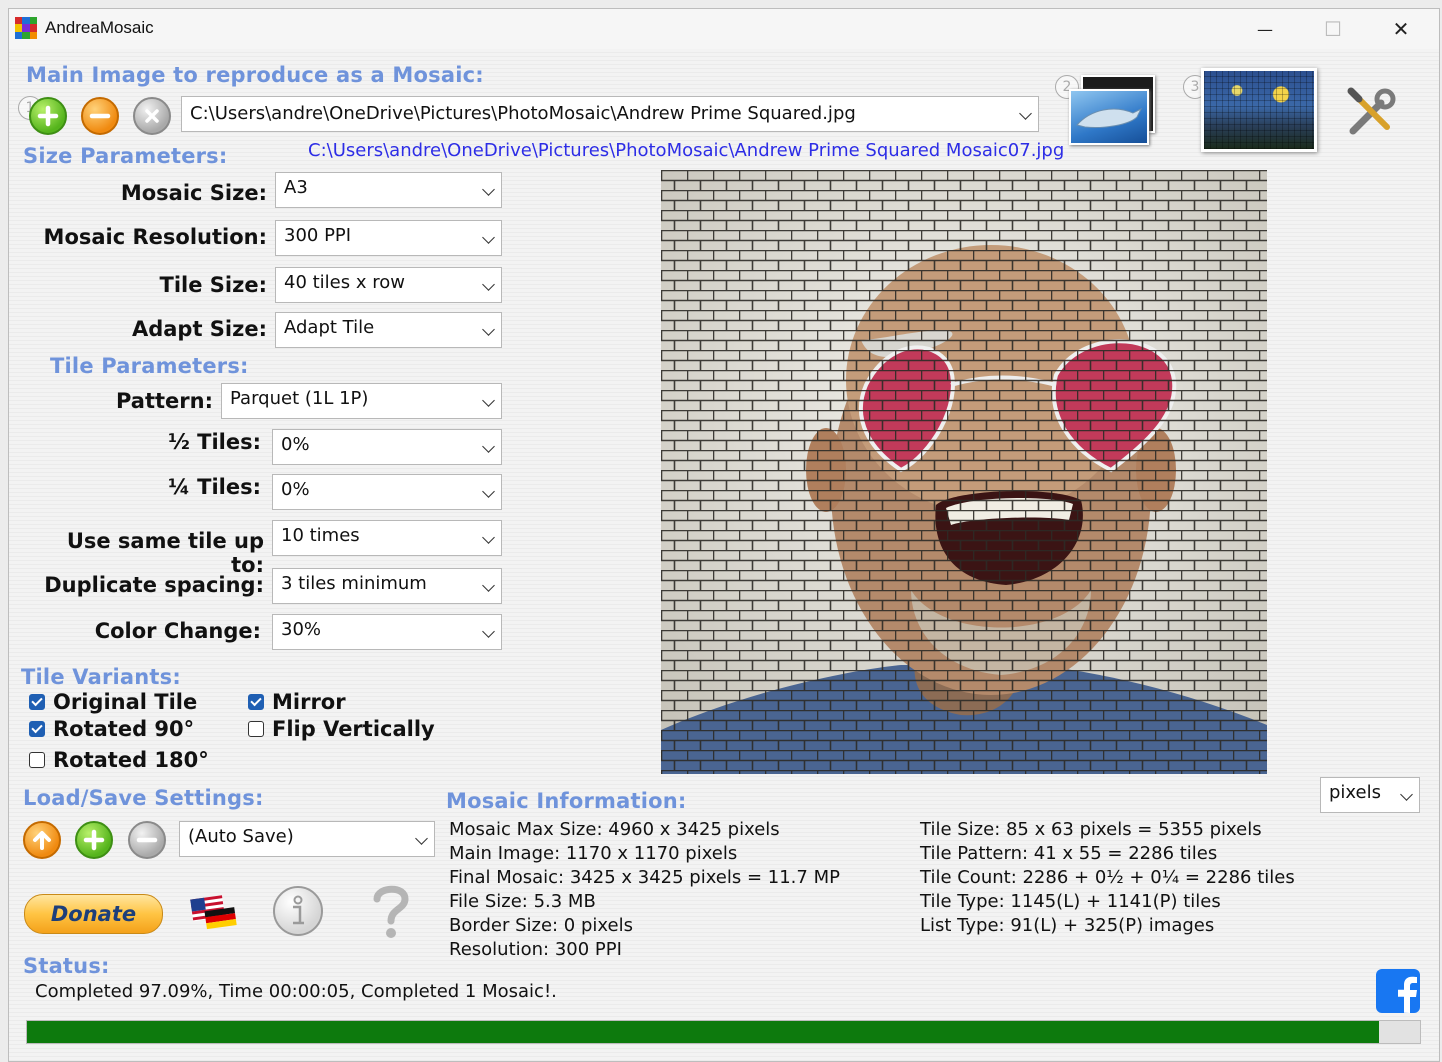 Image resolution: width=1442 pixels, height=1062 pixels. What do you see at coordinates (193, 193) in the screenshot?
I see `mosaic-size-label: Mosaic Size:` at bounding box center [193, 193].